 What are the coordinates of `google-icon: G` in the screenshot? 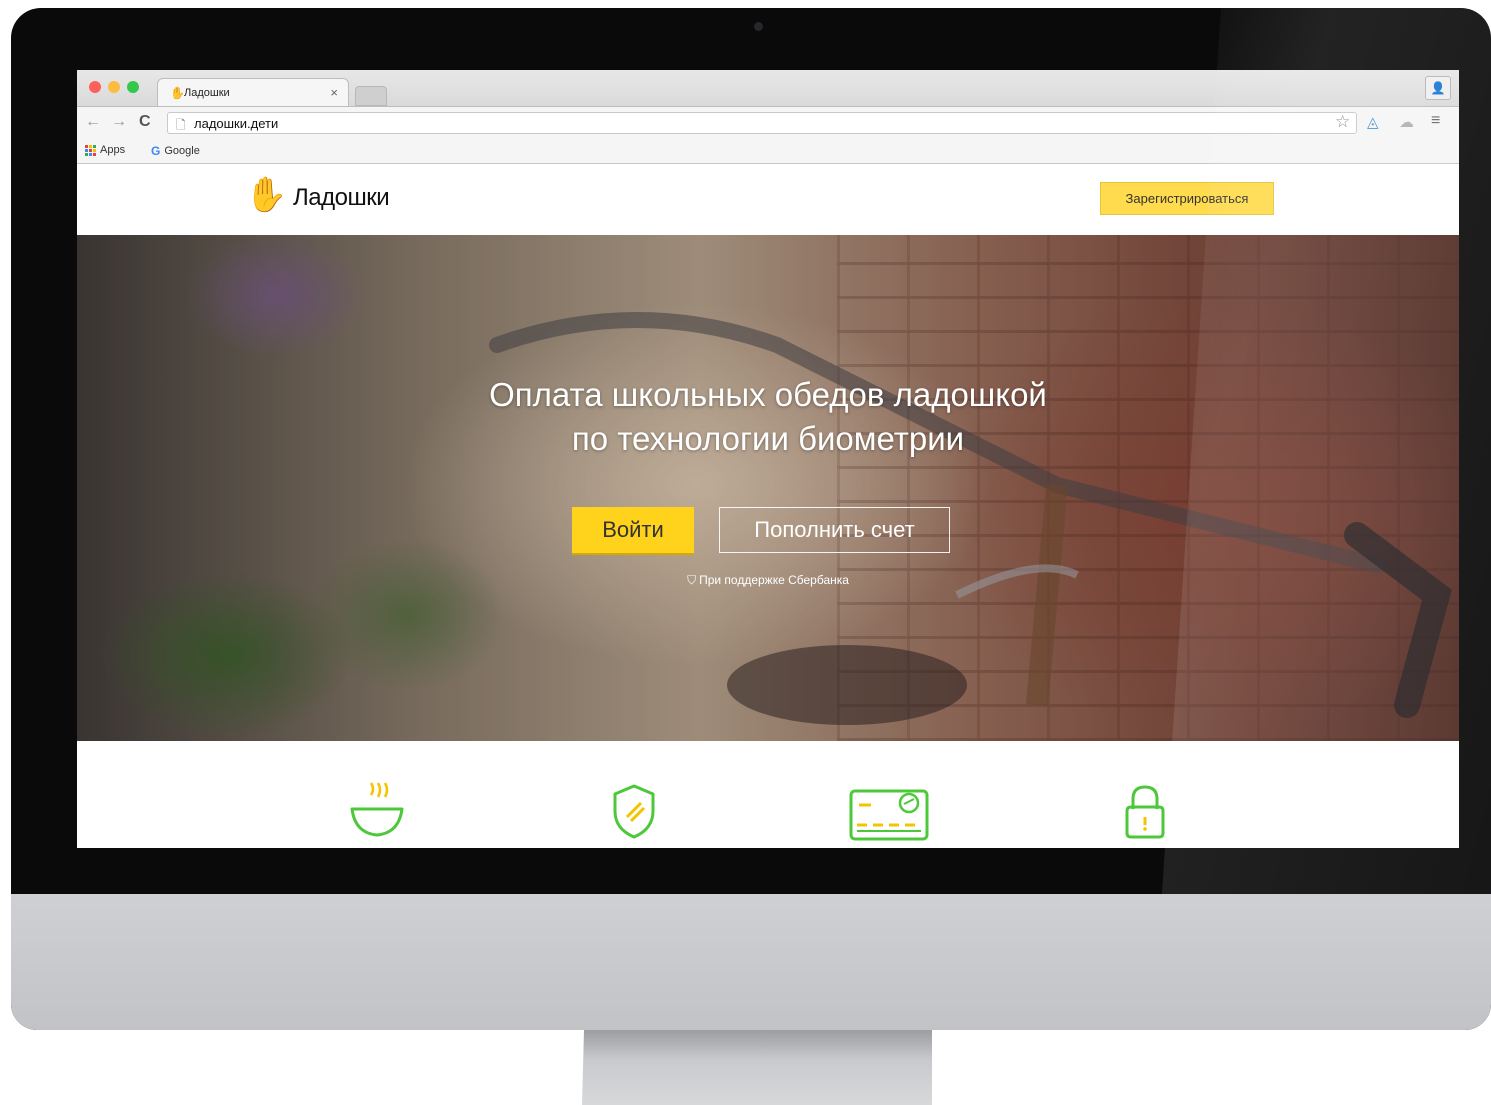 It's located at (156, 151).